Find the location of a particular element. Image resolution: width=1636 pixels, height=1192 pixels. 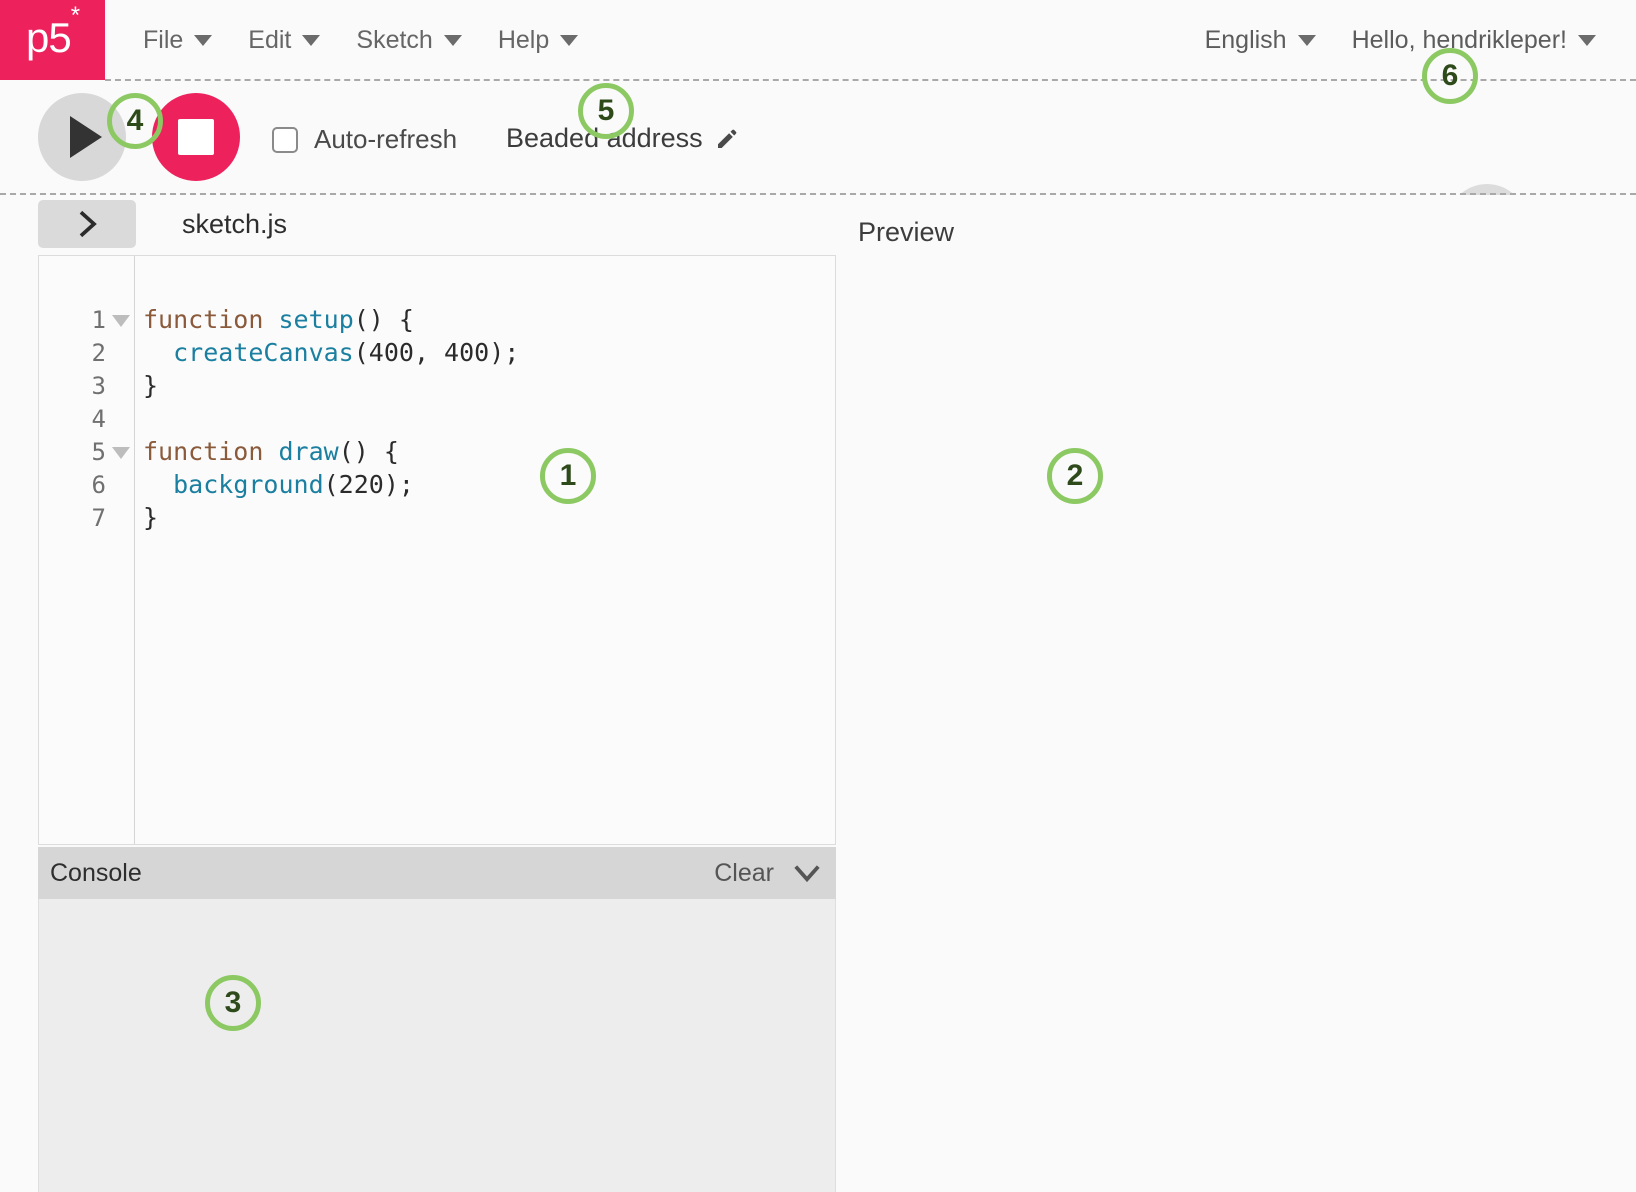

menu-file: File is located at coordinates (177, 40).